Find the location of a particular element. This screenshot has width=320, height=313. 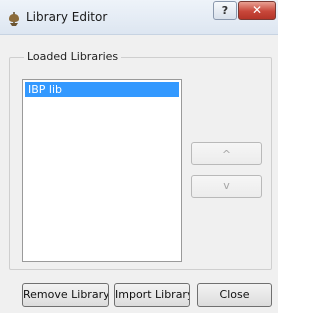

close-button: Close is located at coordinates (234, 295).